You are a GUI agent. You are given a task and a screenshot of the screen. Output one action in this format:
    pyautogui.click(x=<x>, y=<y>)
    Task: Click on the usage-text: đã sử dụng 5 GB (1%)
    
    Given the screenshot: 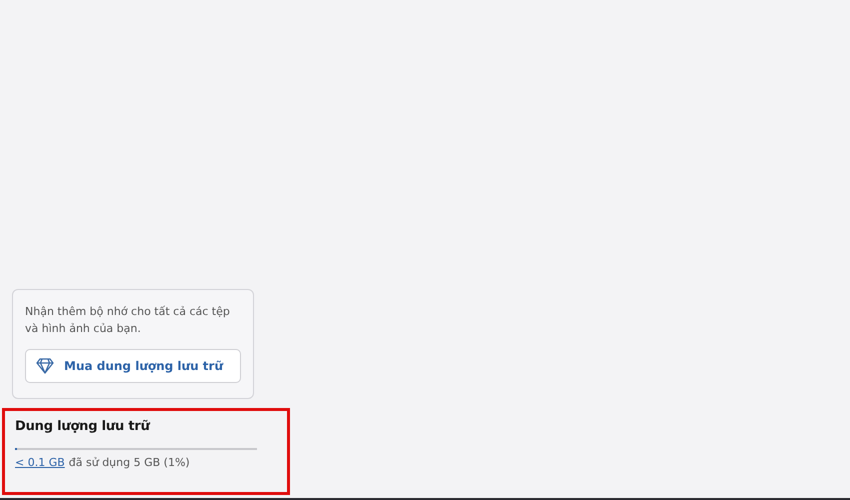 What is the action you would take?
    pyautogui.click(x=129, y=462)
    